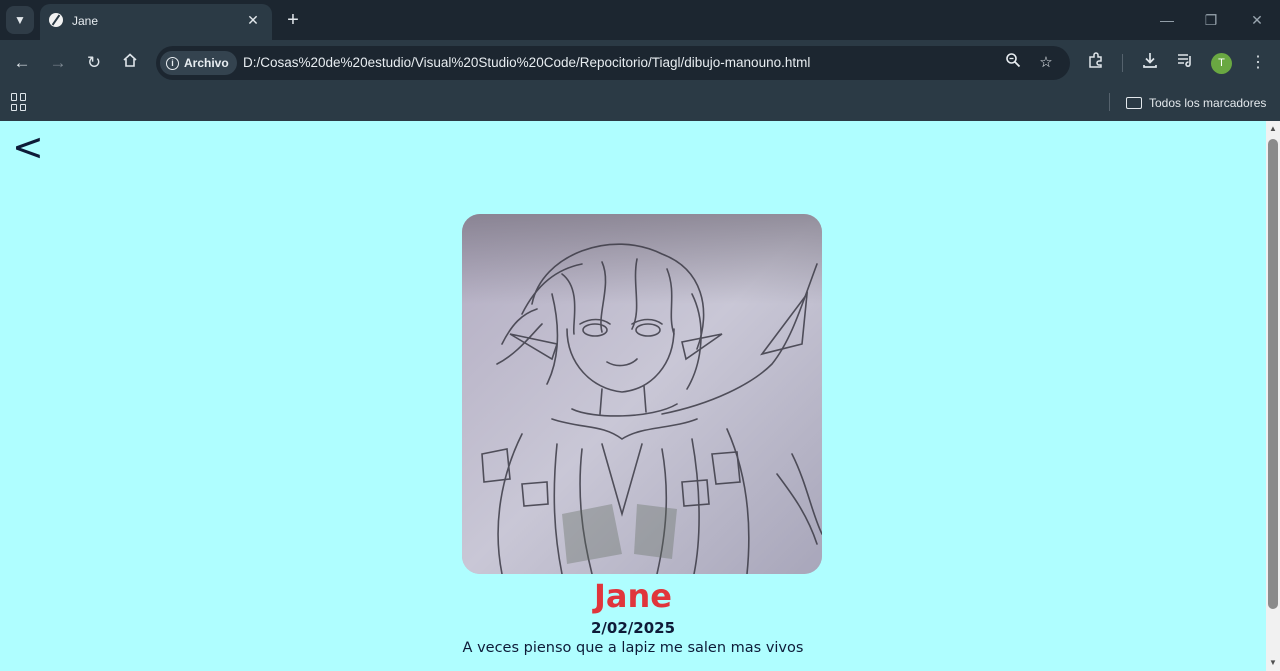  I want to click on all-bookmarks-button: Todos los marcadores, so click(1196, 103).